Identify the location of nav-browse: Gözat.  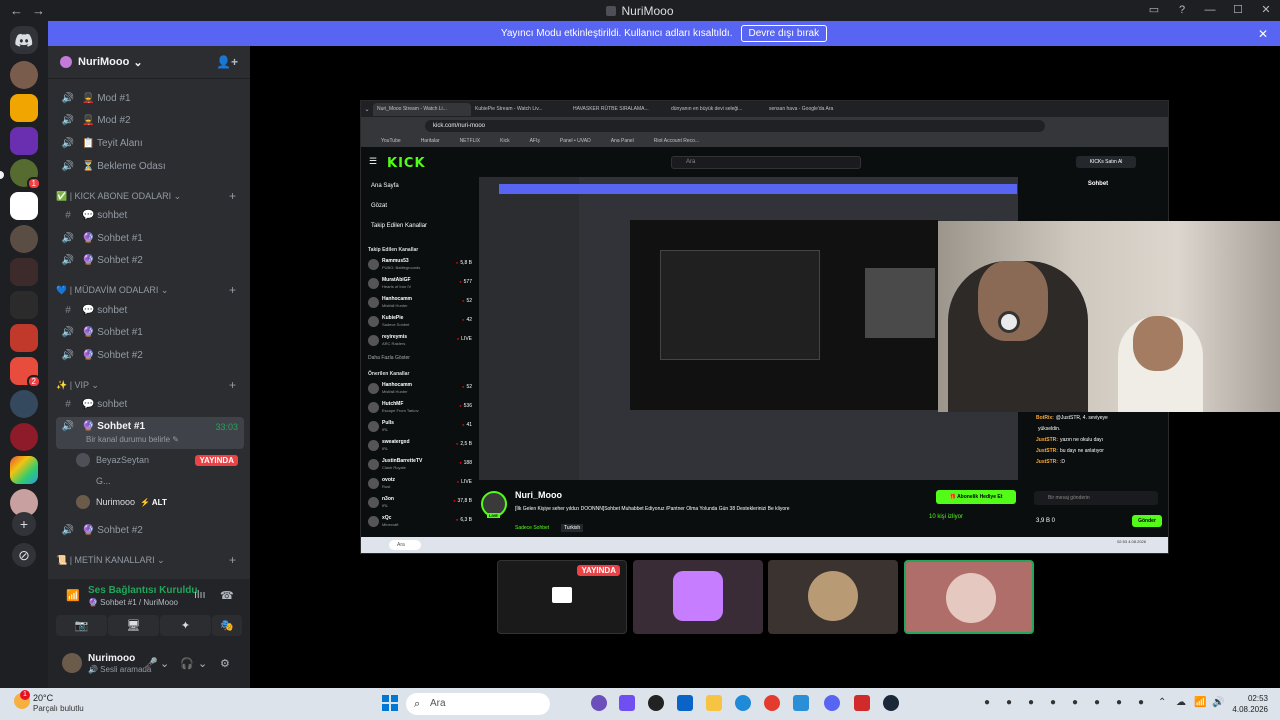
(379, 206).